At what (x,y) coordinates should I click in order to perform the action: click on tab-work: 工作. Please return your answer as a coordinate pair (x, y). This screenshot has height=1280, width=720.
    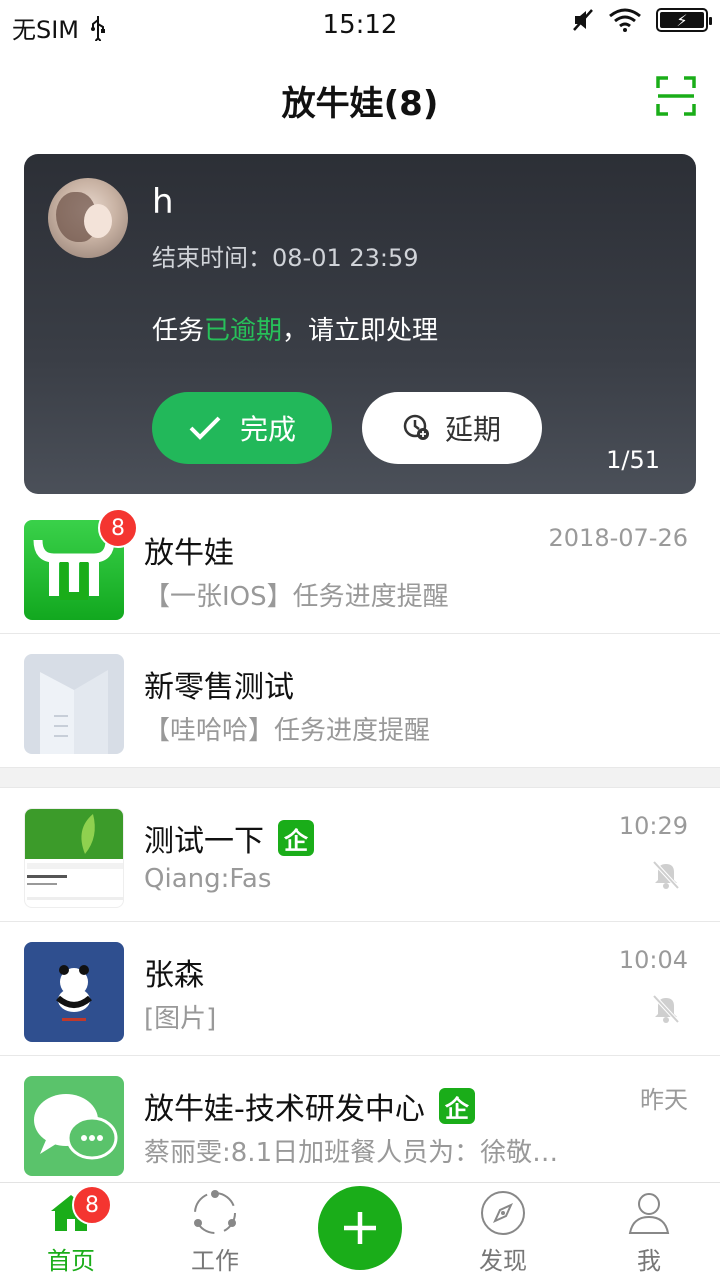
    Looking at the image, I should click on (215, 1231).